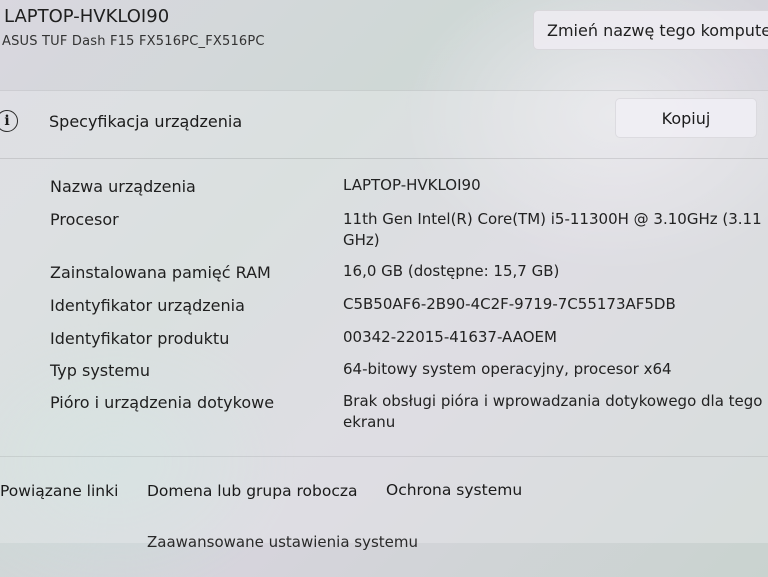 The image size is (768, 577). Describe the element at coordinates (686, 118) in the screenshot. I see `copy-button: Kopiuj` at that location.